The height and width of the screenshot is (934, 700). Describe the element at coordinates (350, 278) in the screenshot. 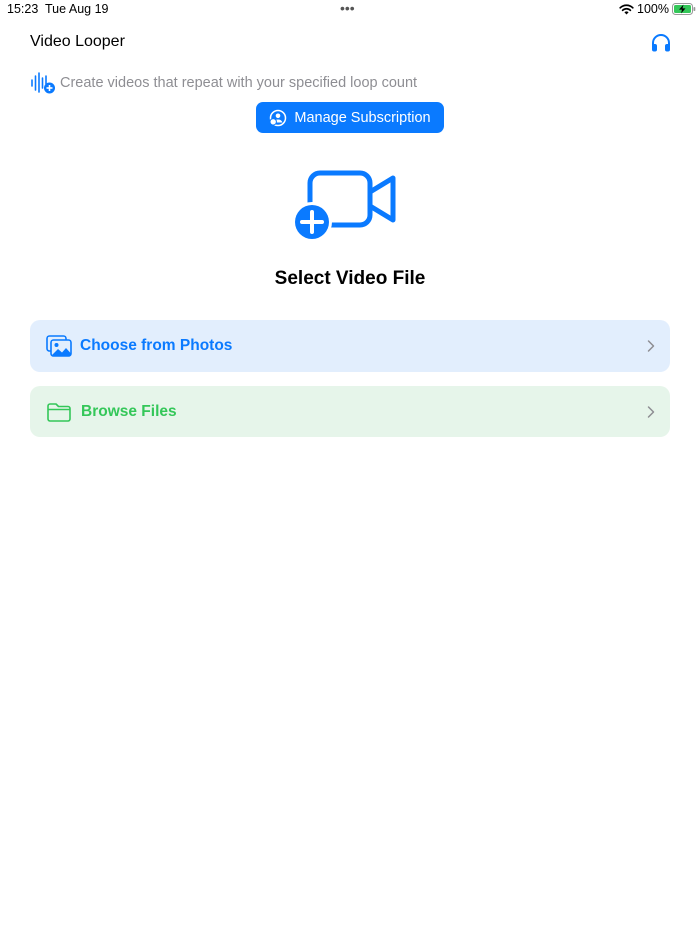

I see `select-video-title: Select Video File` at that location.